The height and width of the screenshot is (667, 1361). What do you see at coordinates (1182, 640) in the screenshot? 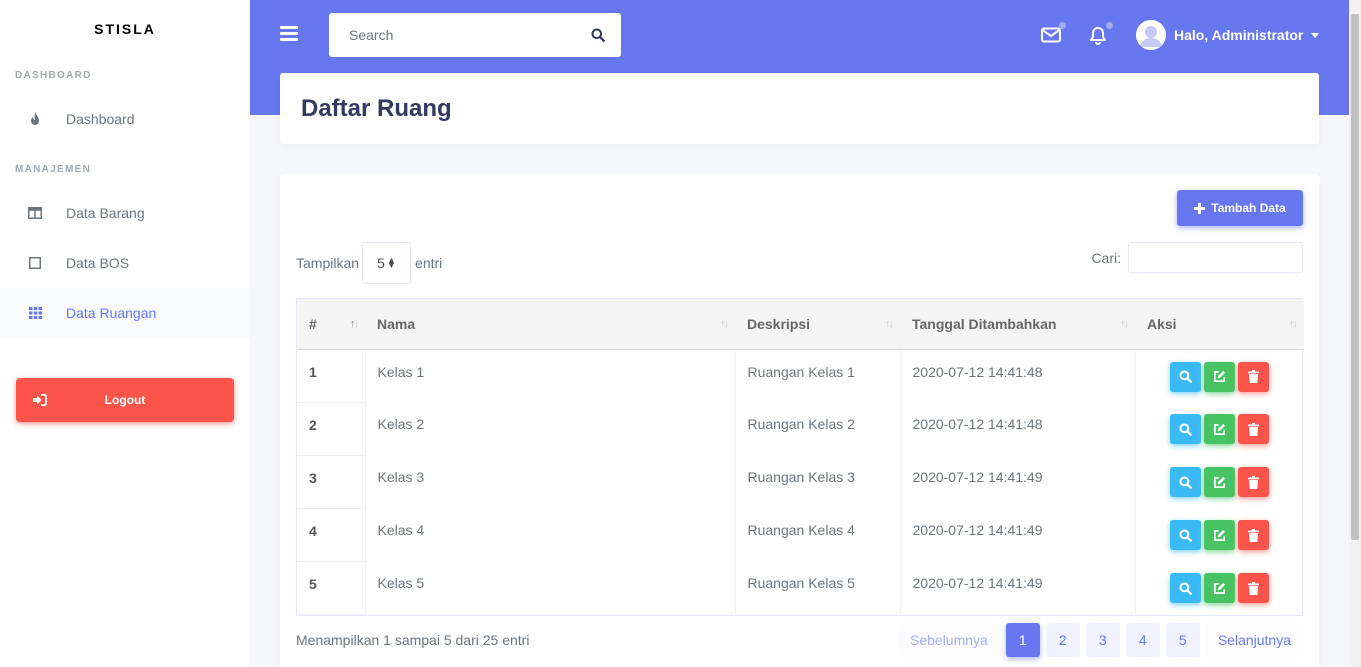
I see `page-button-5: 5` at bounding box center [1182, 640].